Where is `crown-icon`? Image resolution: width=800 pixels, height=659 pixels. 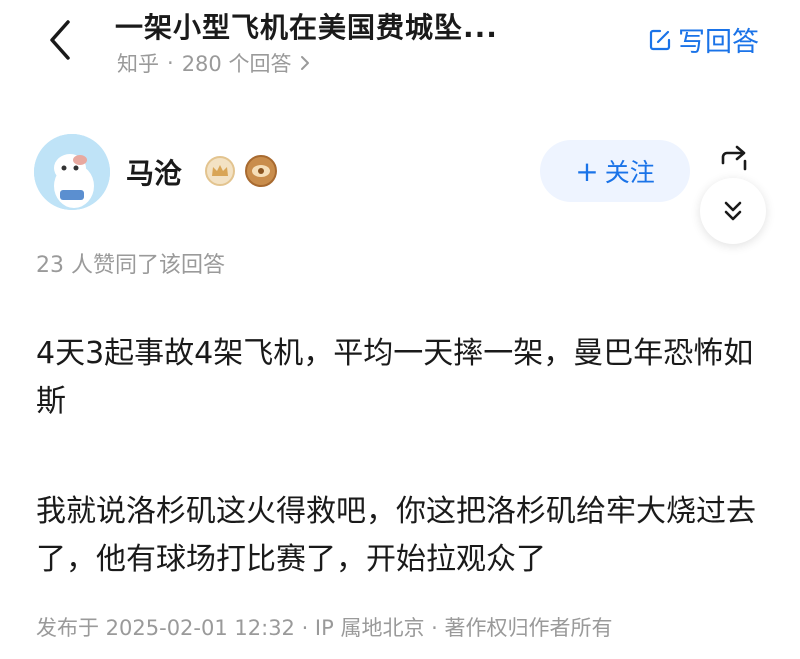 crown-icon is located at coordinates (220, 170).